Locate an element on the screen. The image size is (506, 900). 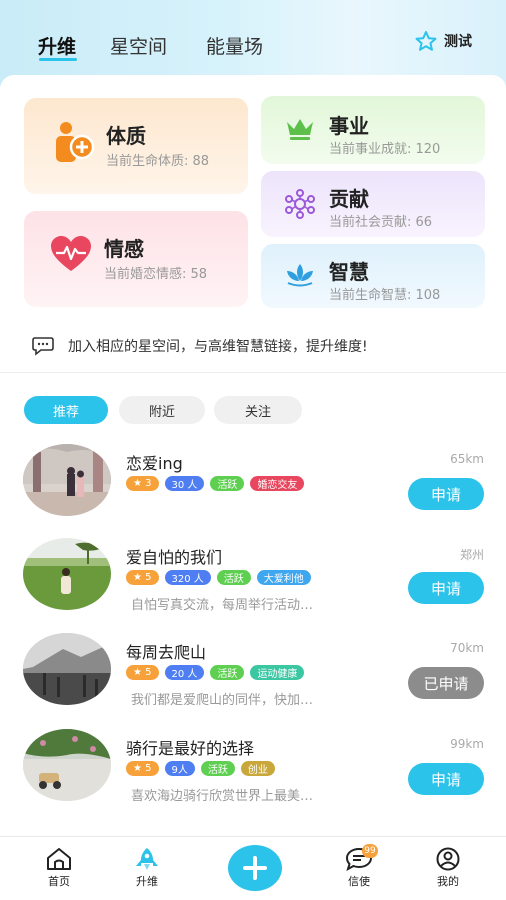
create-button is located at coordinates (255, 868).